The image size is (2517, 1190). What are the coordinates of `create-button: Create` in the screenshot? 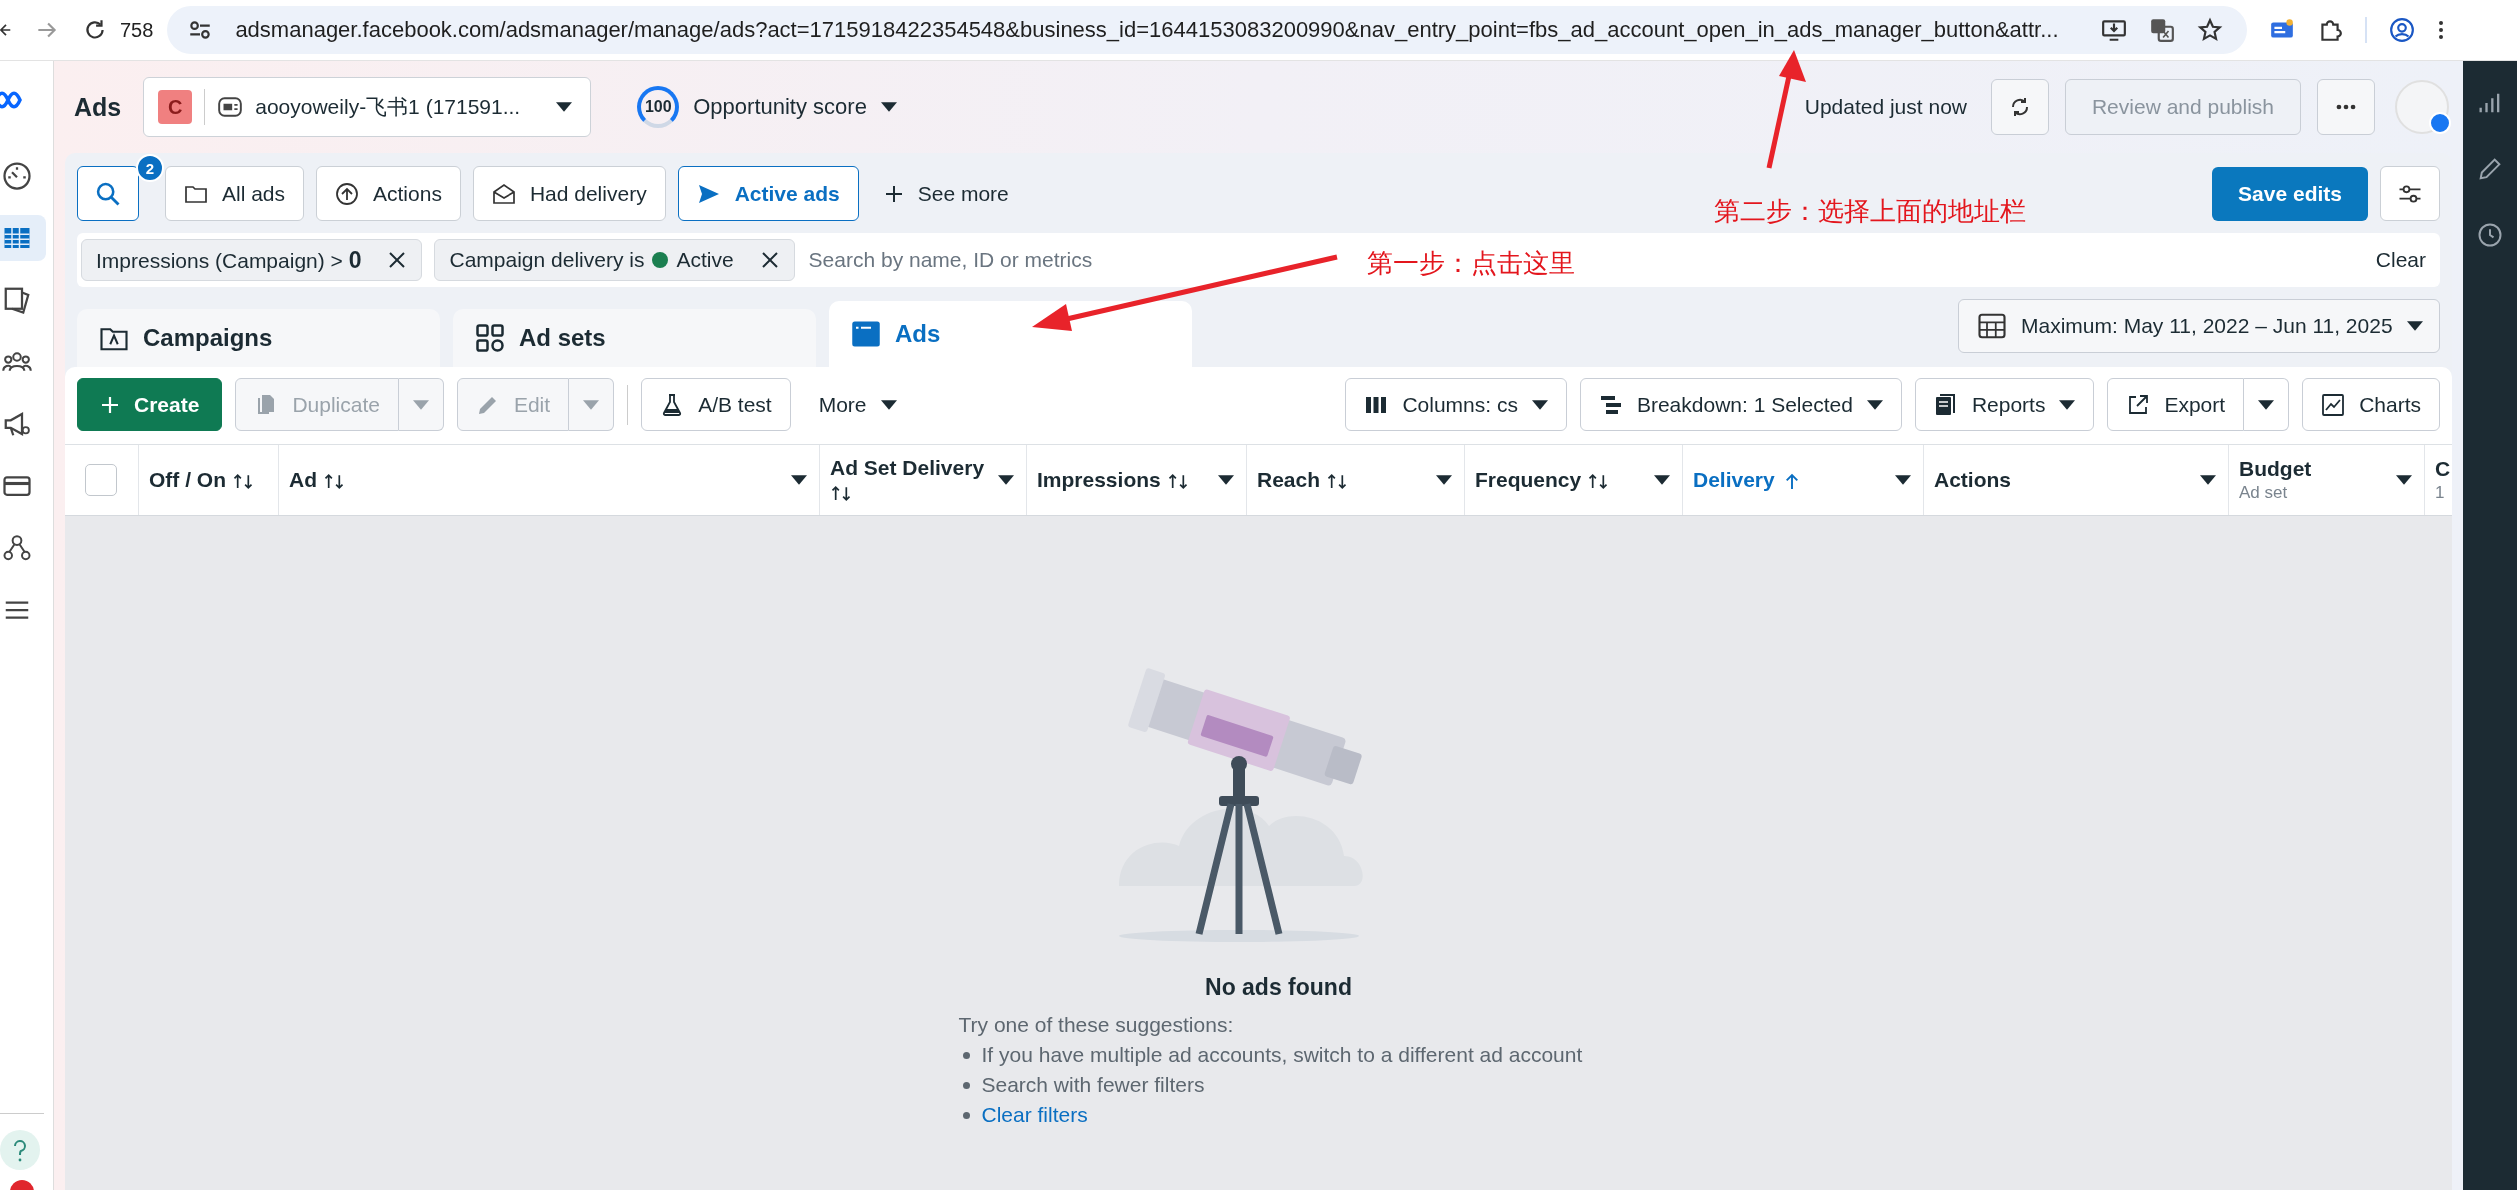 It's located at (150, 404).